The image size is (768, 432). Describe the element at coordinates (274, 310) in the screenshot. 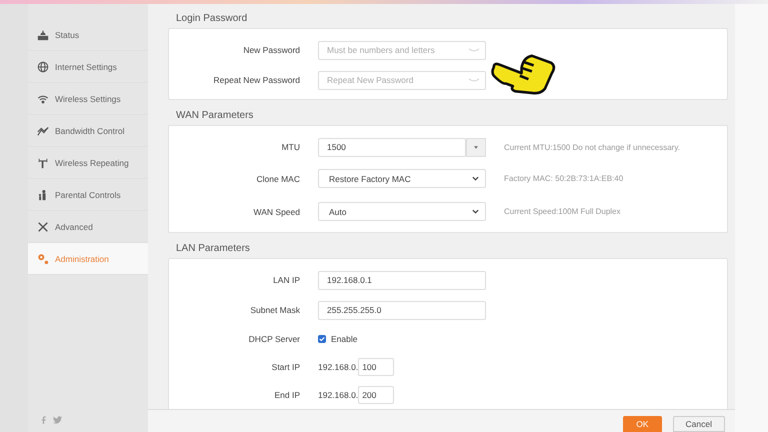

I see `field-label: Subnet Mask` at that location.